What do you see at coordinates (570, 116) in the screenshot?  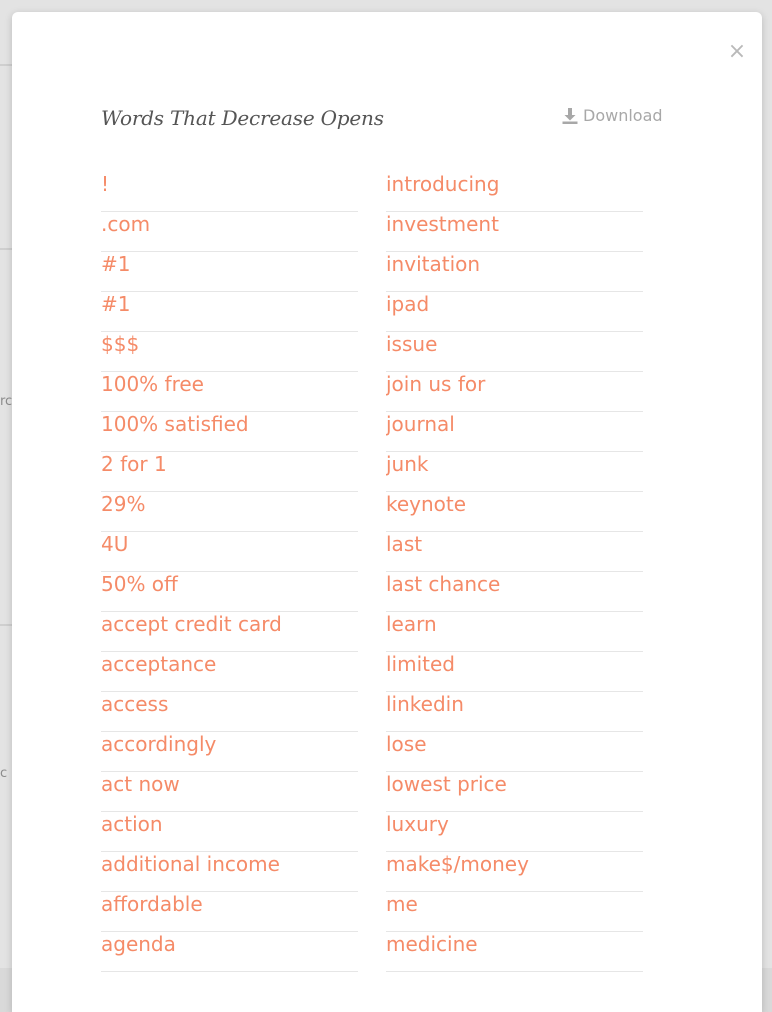 I see `download-icon` at bounding box center [570, 116].